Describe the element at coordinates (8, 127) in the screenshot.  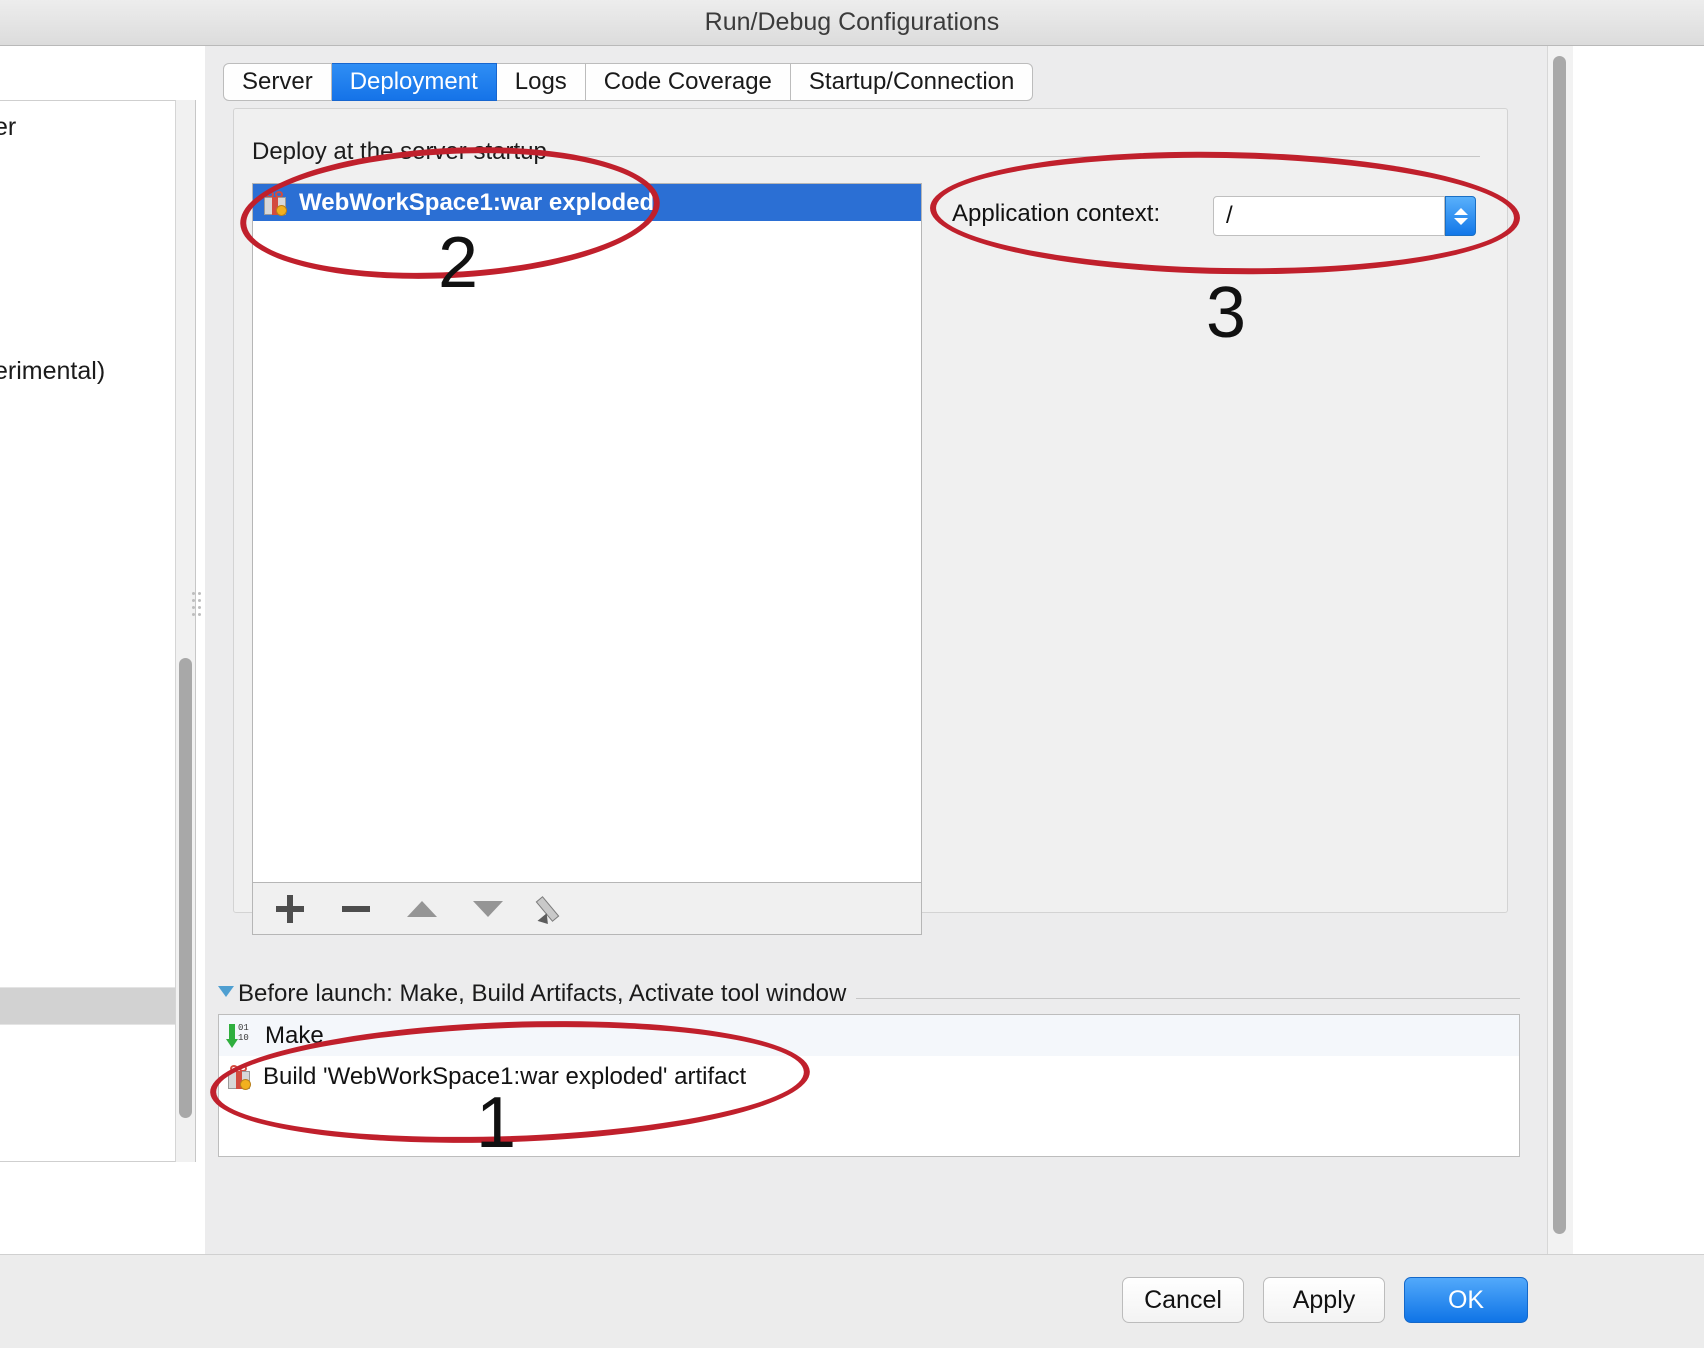
I see `tree-item-fragment-top: er` at that location.